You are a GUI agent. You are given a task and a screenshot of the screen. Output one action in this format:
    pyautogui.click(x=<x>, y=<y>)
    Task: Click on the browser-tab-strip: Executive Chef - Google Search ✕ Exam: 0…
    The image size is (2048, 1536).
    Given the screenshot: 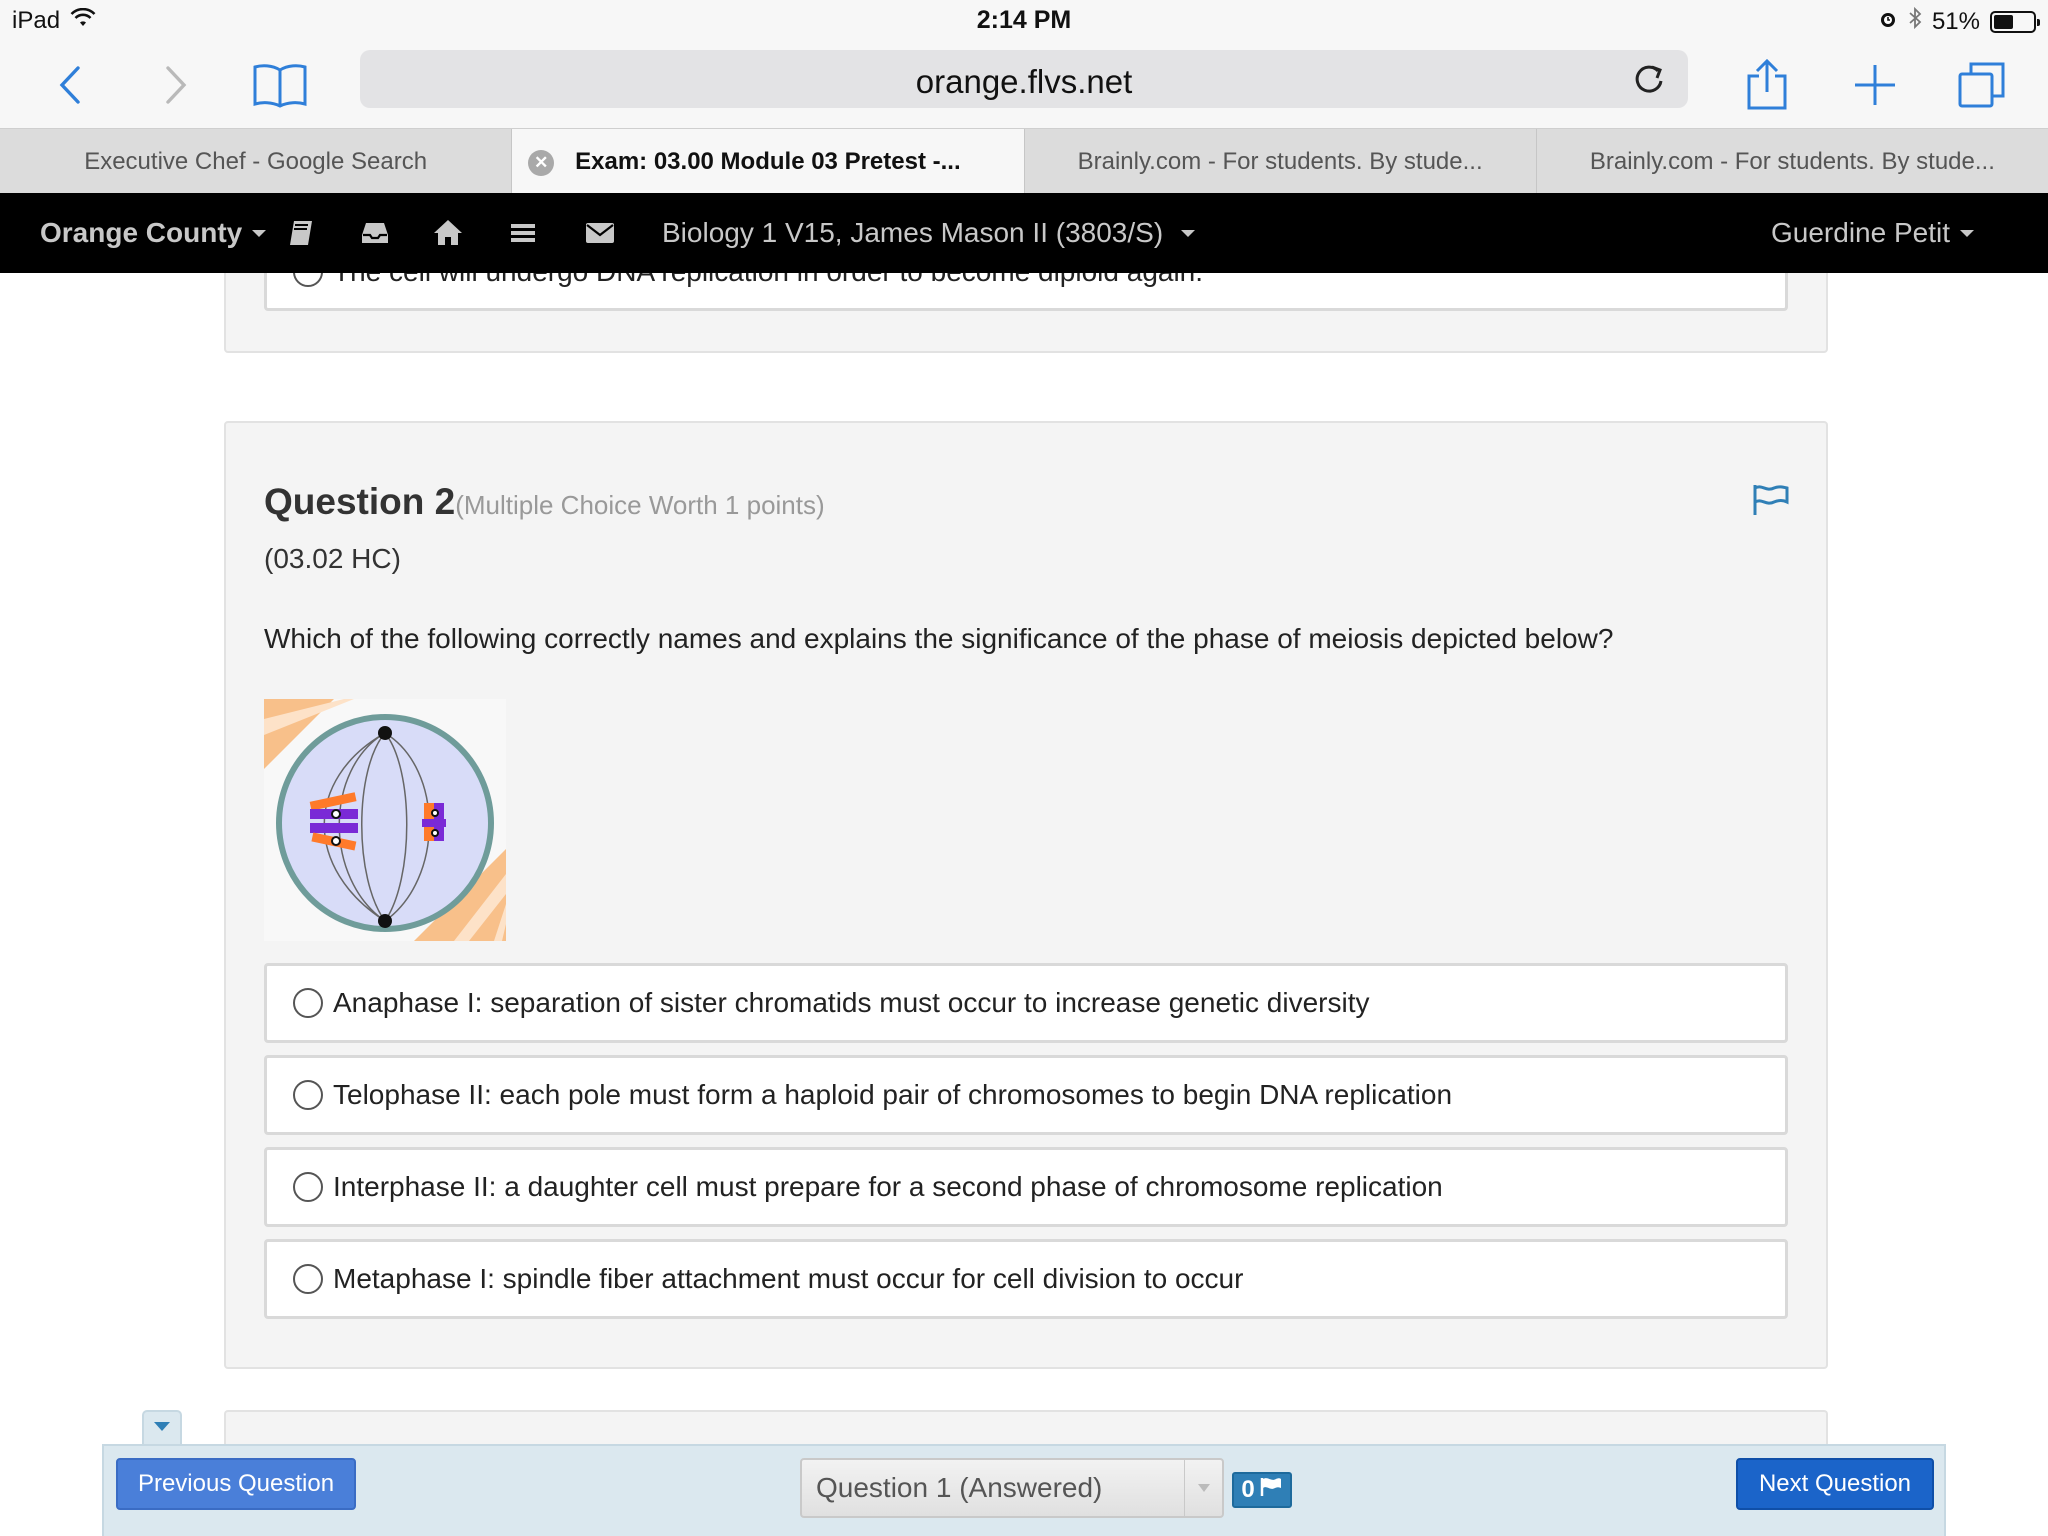 What is the action you would take?
    pyautogui.click(x=1024, y=161)
    